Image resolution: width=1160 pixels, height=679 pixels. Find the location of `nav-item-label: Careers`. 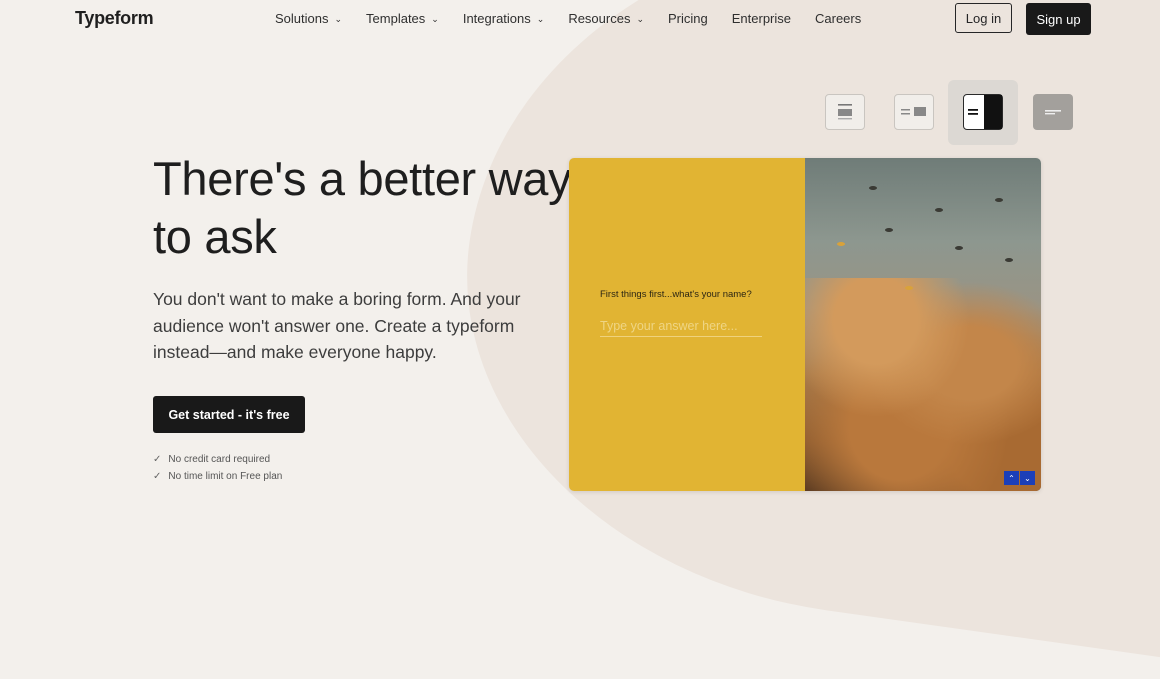

nav-item-label: Careers is located at coordinates (838, 18).